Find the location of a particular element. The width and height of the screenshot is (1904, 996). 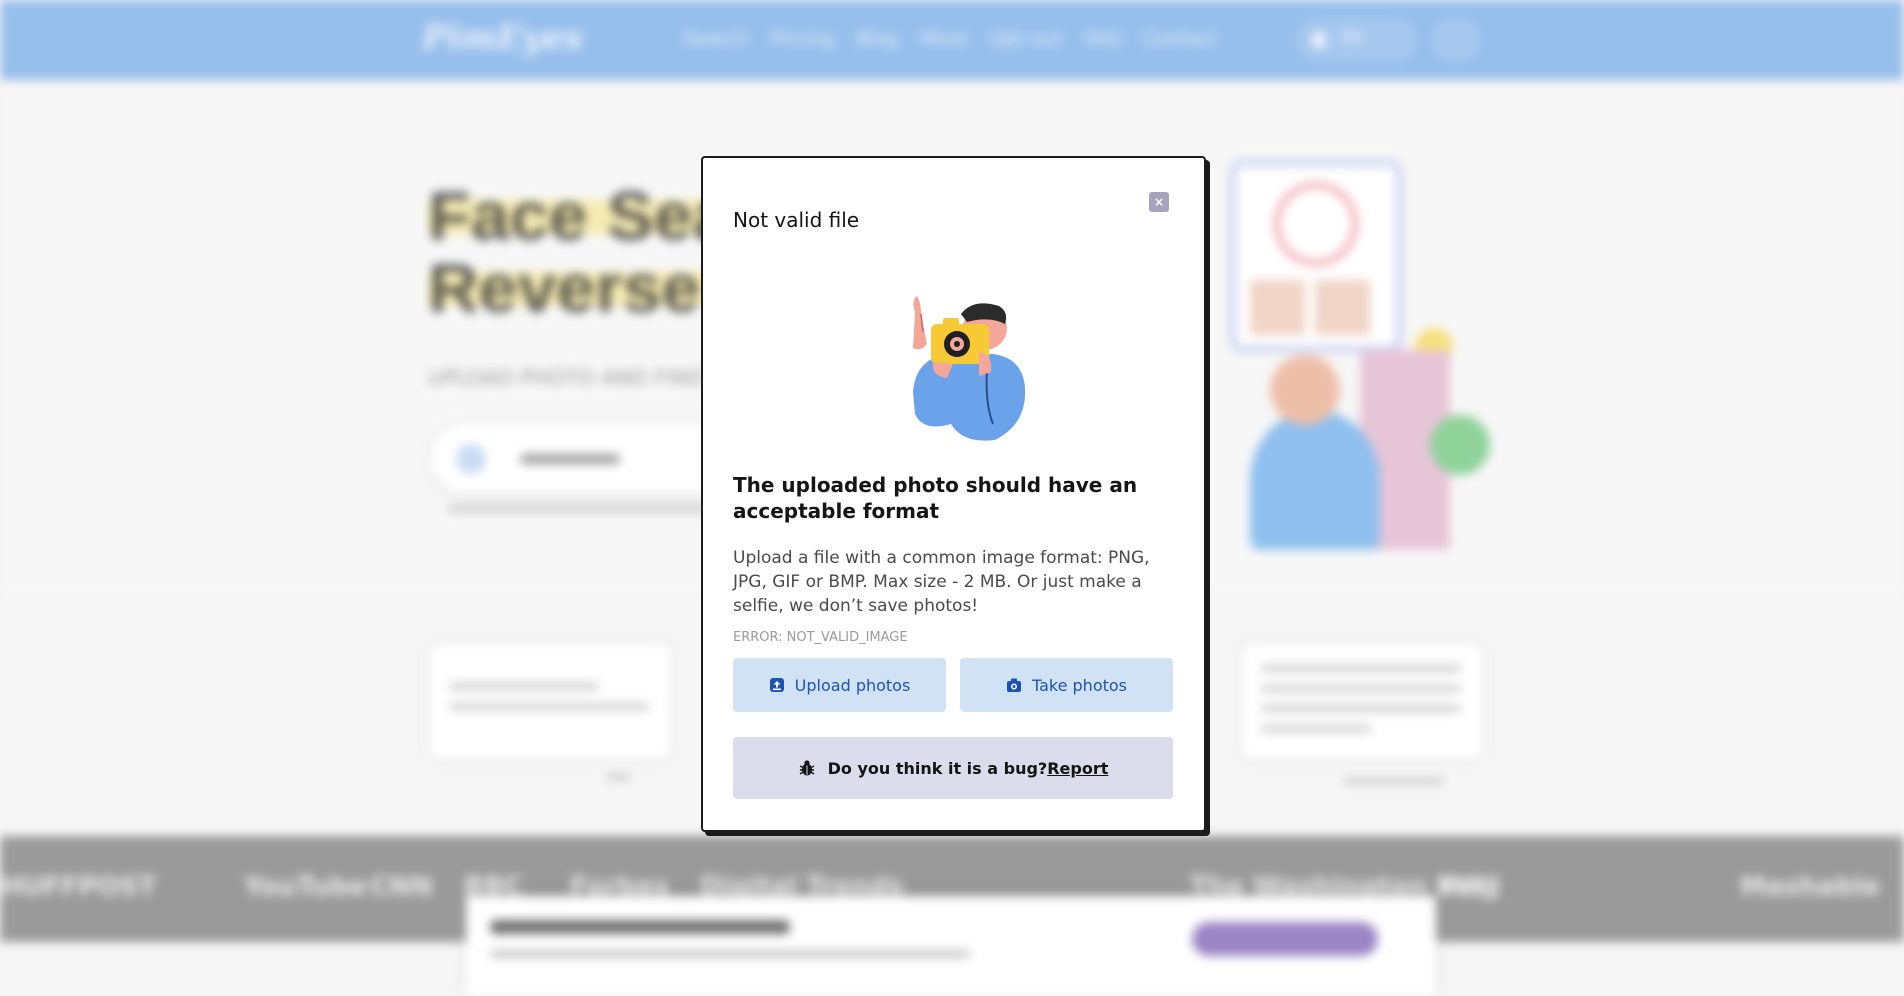

nav-link: Blog is located at coordinates (877, 39).